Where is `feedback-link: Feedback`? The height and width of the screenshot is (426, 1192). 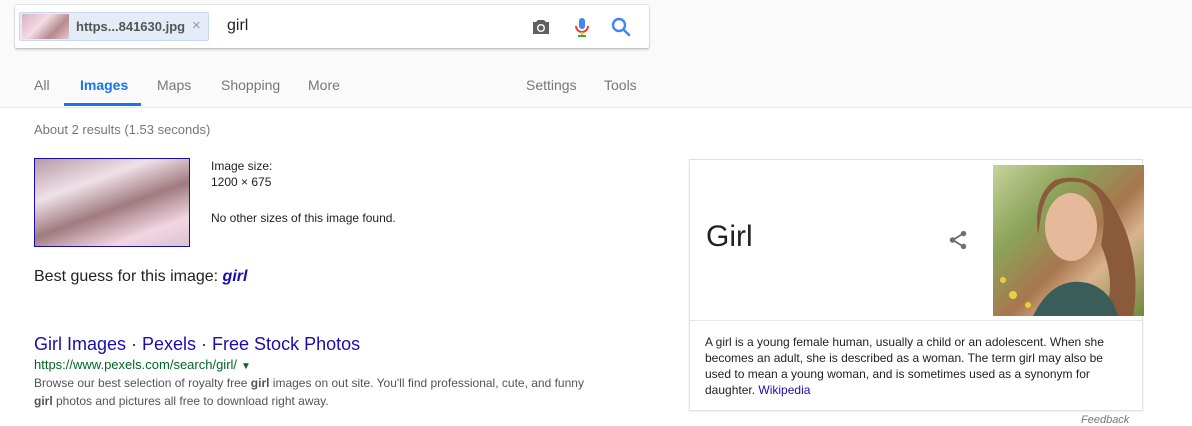
feedback-link: Feedback is located at coordinates (1105, 420).